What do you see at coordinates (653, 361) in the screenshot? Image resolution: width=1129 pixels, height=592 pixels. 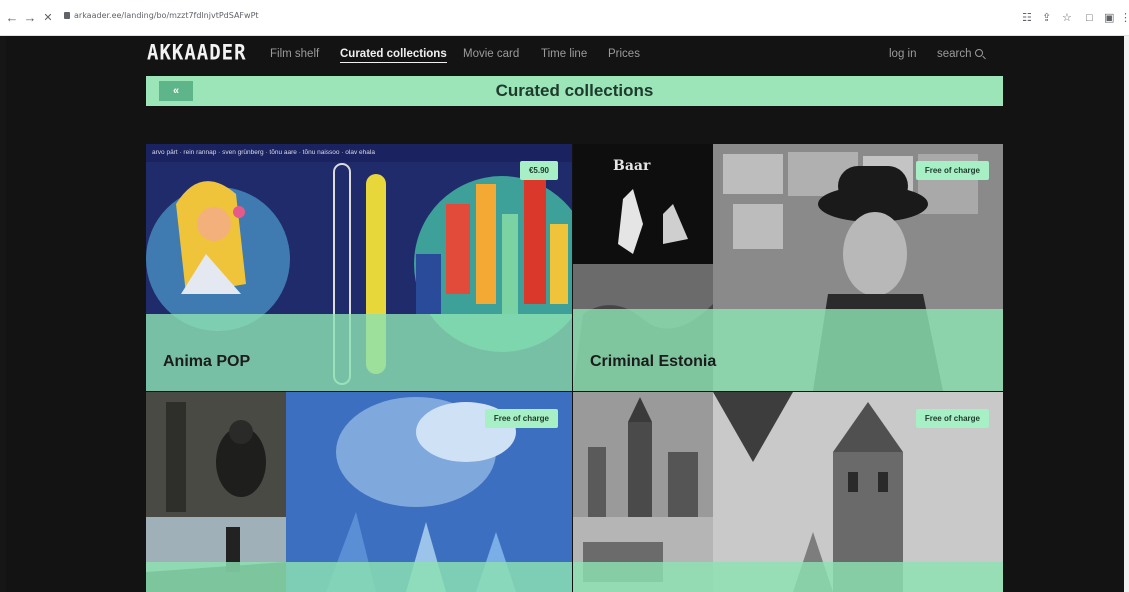 I see `card-title: Criminal Estonia` at bounding box center [653, 361].